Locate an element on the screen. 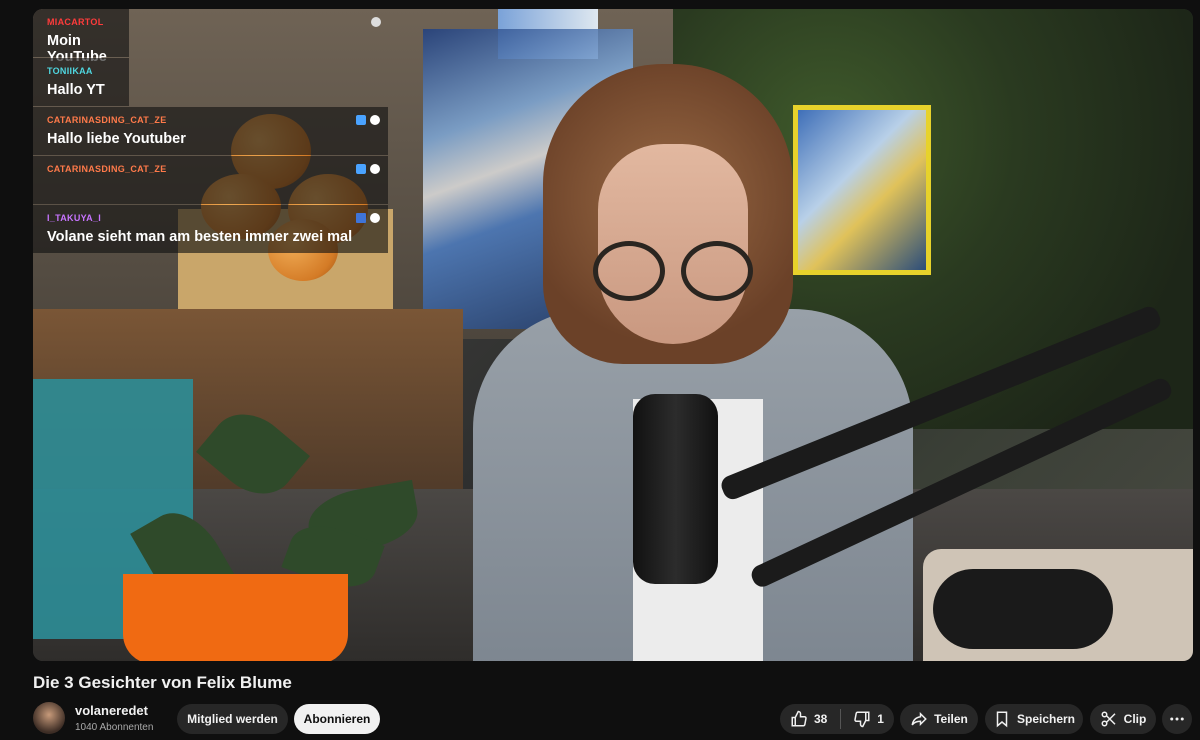 The image size is (1200, 740). video-person-glasses is located at coordinates (673, 271).